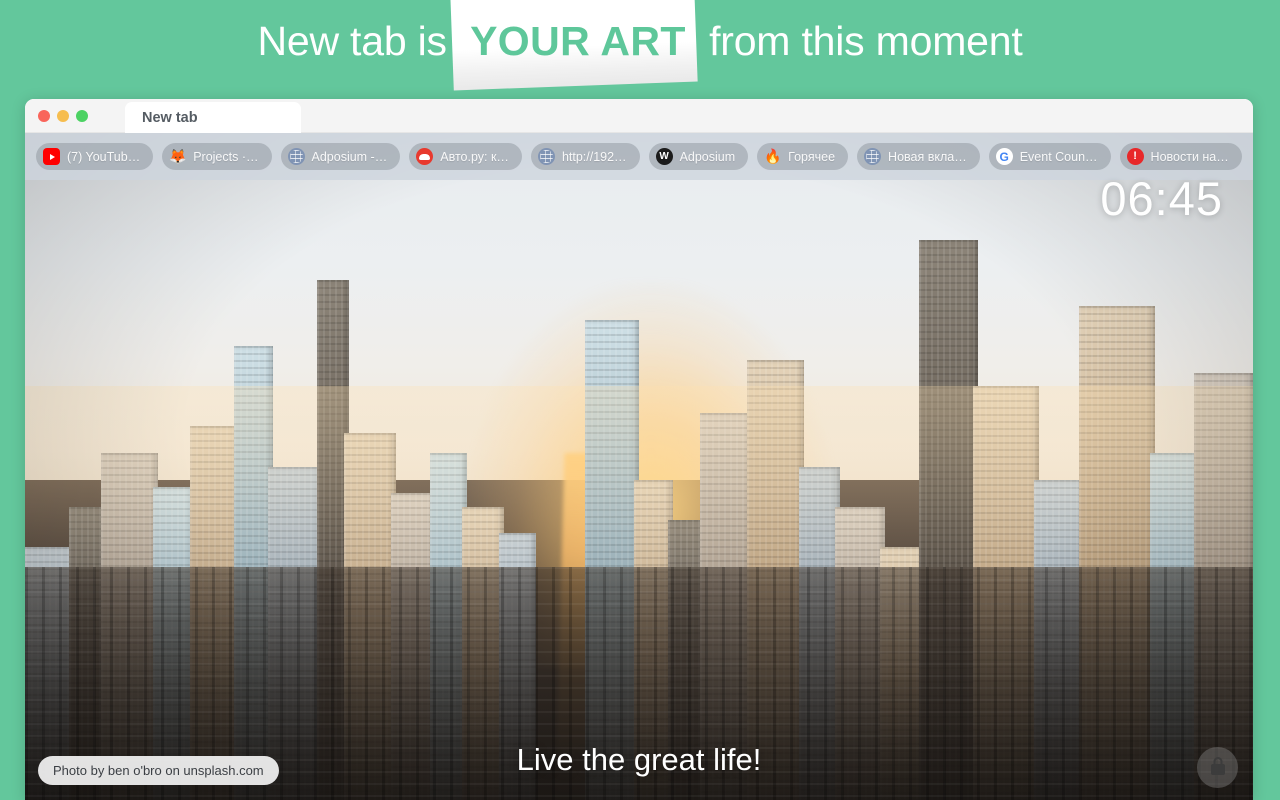 This screenshot has height=800, width=1280. What do you see at coordinates (1161, 198) in the screenshot?
I see `clock: 06:45` at bounding box center [1161, 198].